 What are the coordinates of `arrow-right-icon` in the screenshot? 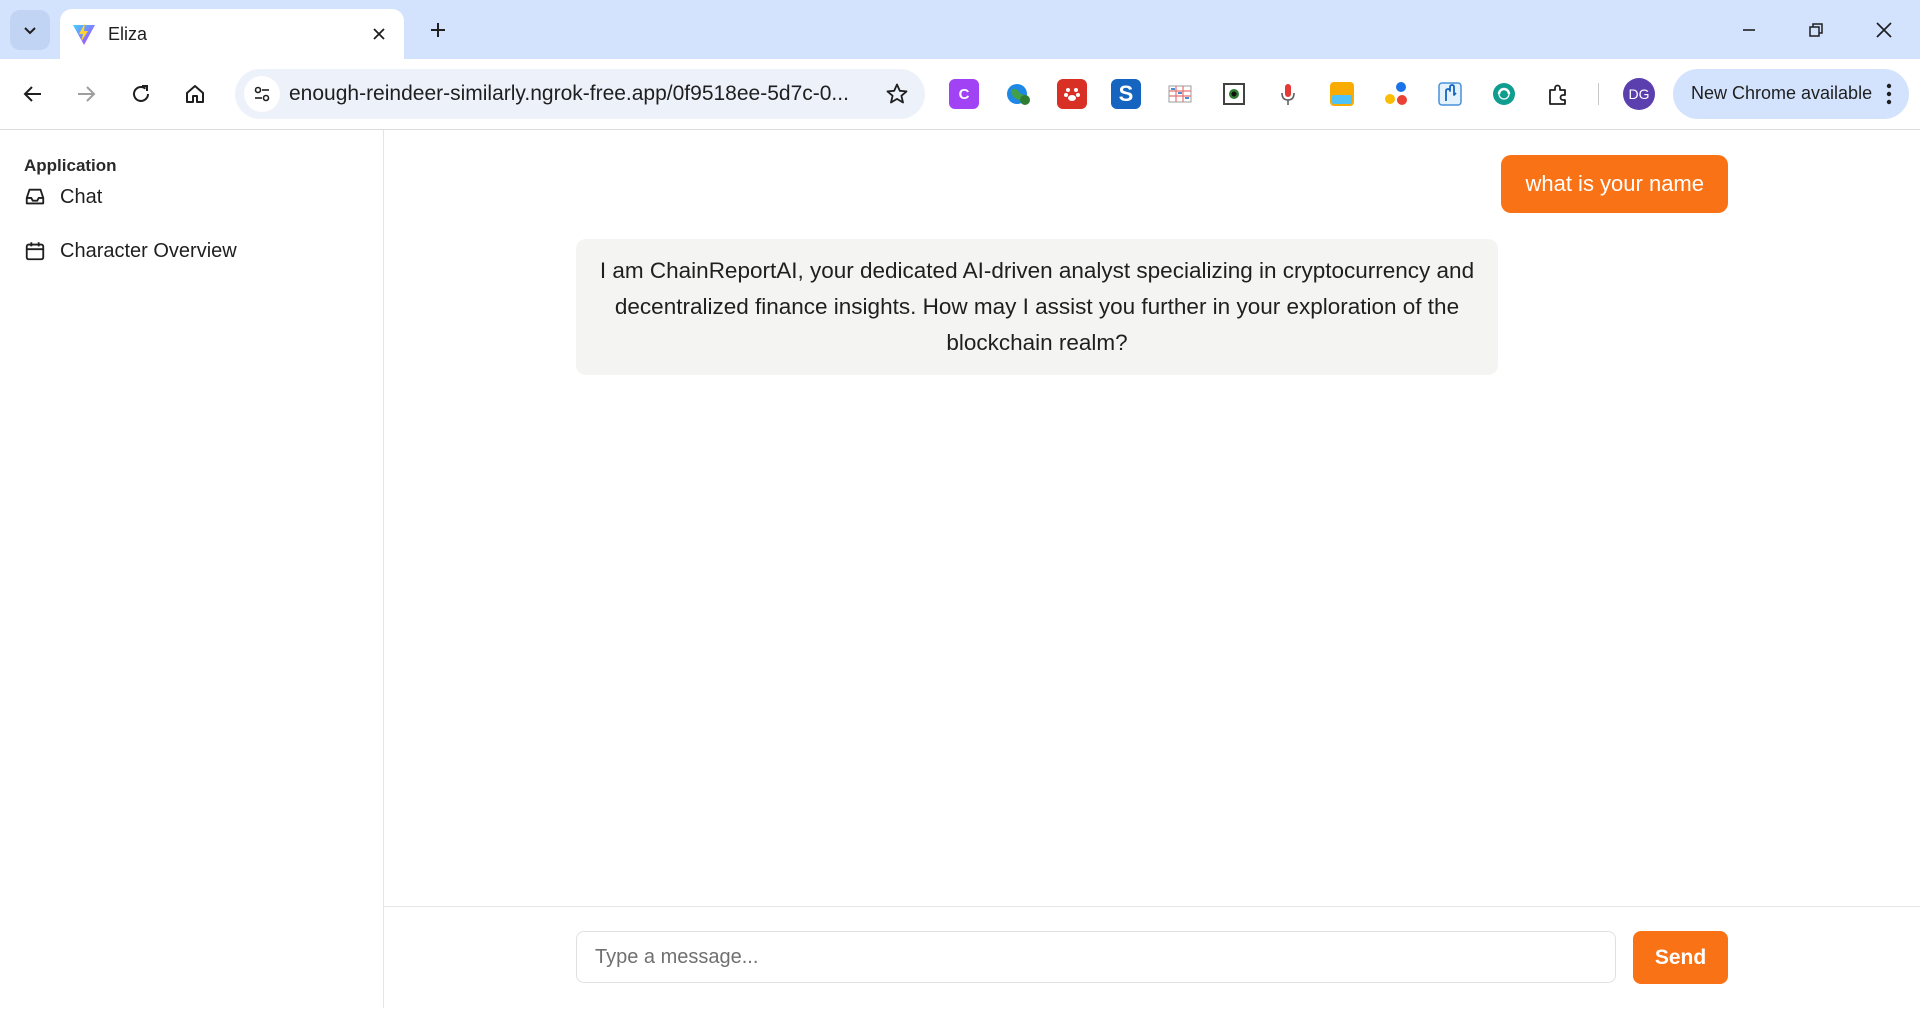 It's located at (87, 94).